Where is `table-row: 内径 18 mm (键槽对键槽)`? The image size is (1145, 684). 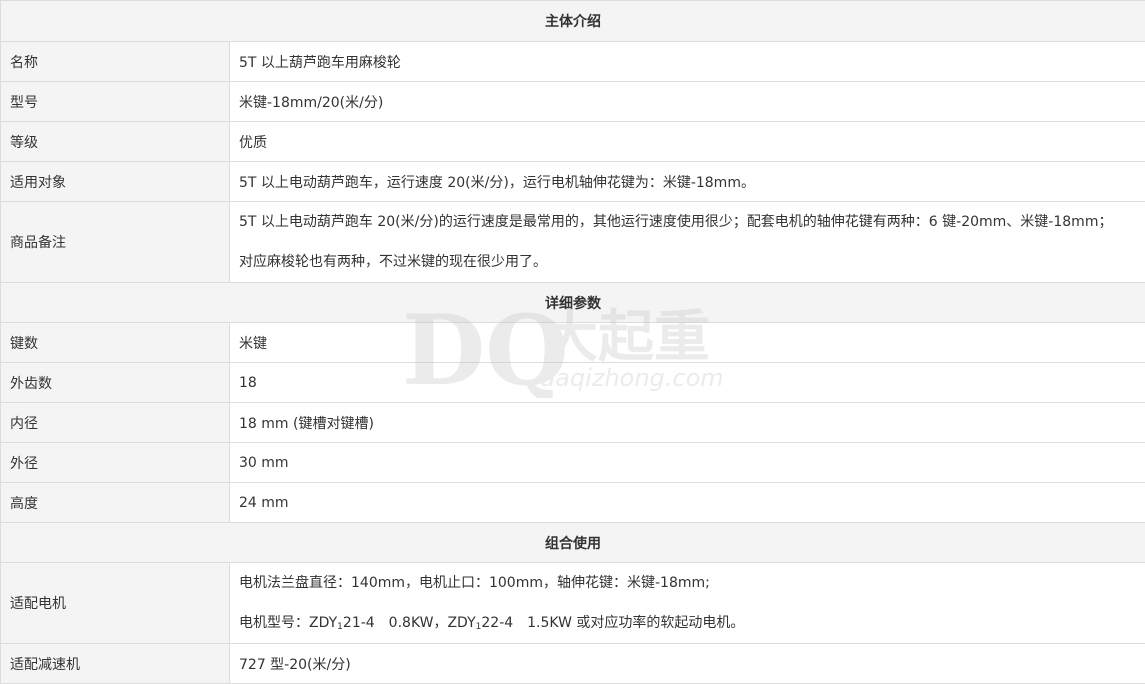 table-row: 内径 18 mm (键槽对键槽) is located at coordinates (572, 422).